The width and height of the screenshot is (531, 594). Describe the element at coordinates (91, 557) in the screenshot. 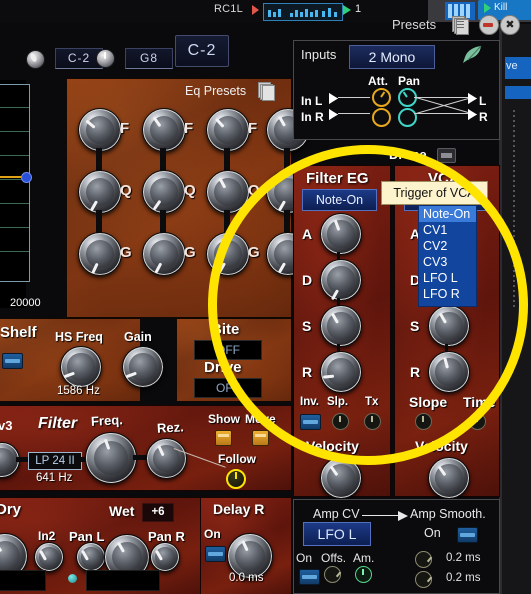

I see `pan-l-knob` at that location.